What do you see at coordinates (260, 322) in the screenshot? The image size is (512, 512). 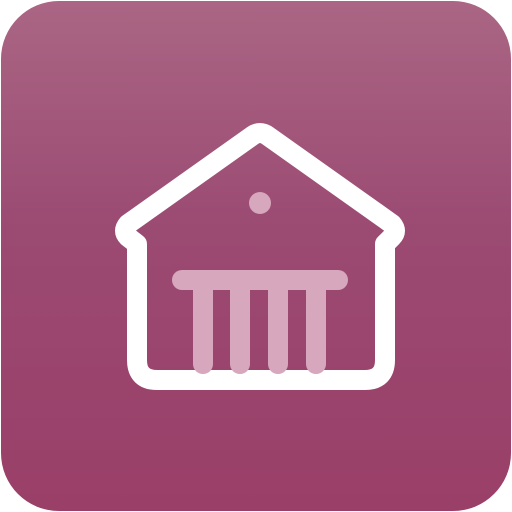 I see `columns-group` at bounding box center [260, 322].